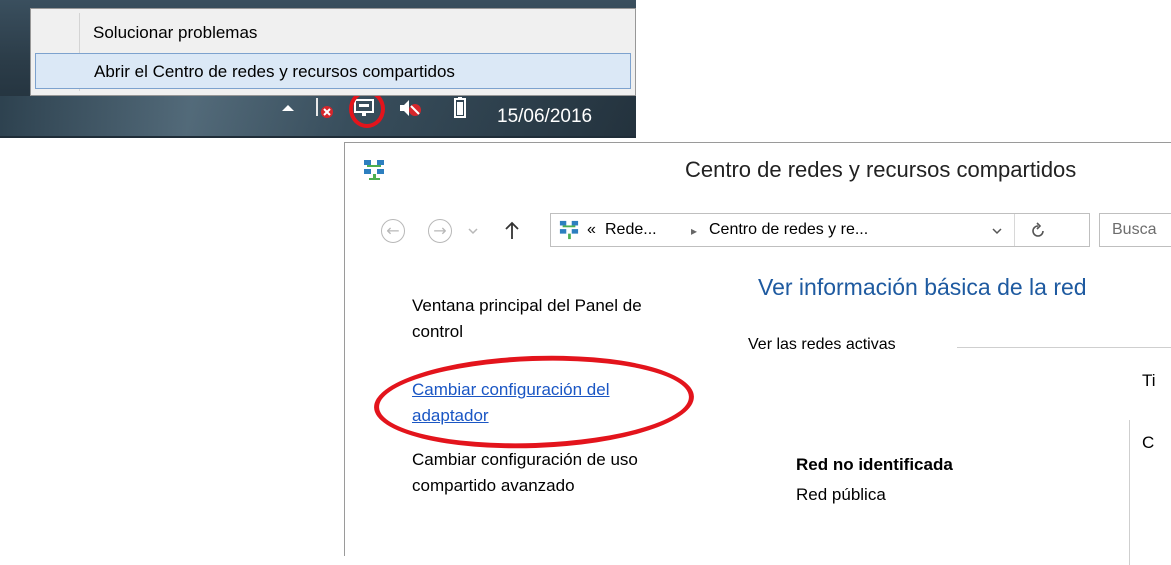  I want to click on sidebar-item-label: Cambiar configuración de uso, so click(525, 459).